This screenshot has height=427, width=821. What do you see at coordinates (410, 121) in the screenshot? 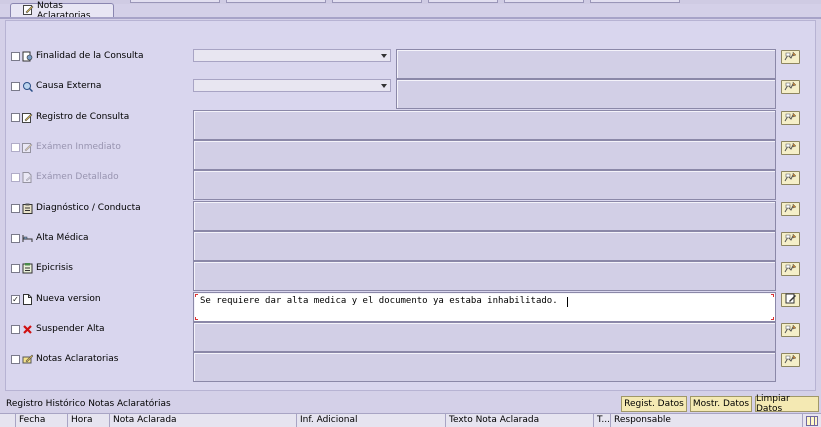
I see `form-row: Registro de Consulta` at bounding box center [410, 121].